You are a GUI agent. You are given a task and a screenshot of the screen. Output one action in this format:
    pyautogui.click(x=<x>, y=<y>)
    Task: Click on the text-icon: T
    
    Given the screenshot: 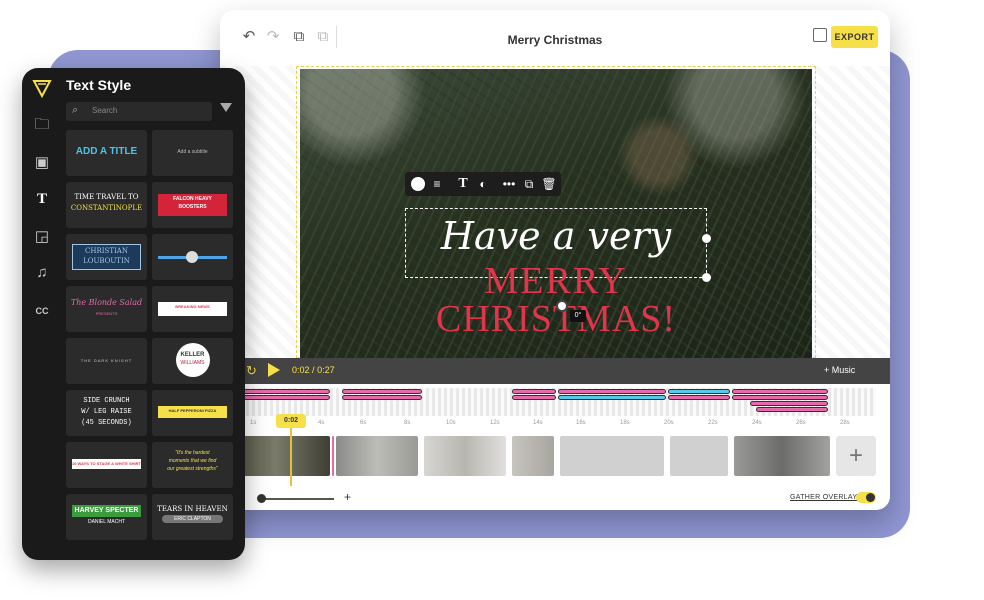 What is the action you would take?
    pyautogui.click(x=42, y=199)
    